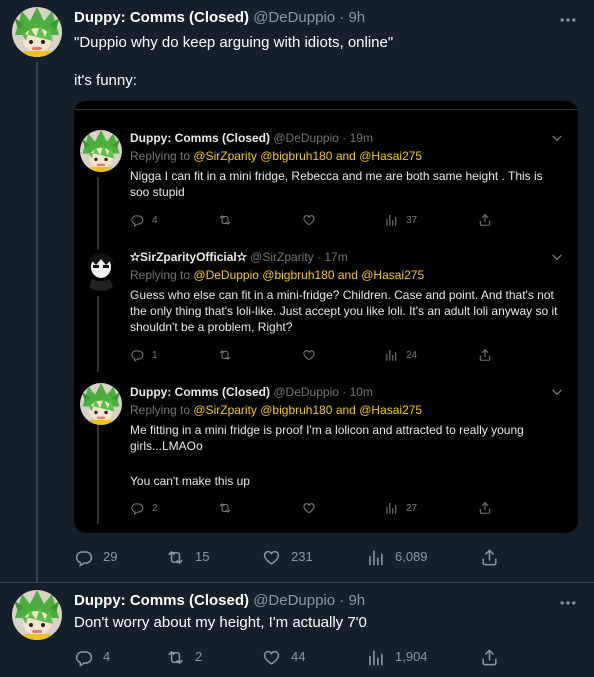 Image resolution: width=594 pixels, height=677 pixels. What do you see at coordinates (199, 656) in the screenshot?
I see `retweet-count: 2` at bounding box center [199, 656].